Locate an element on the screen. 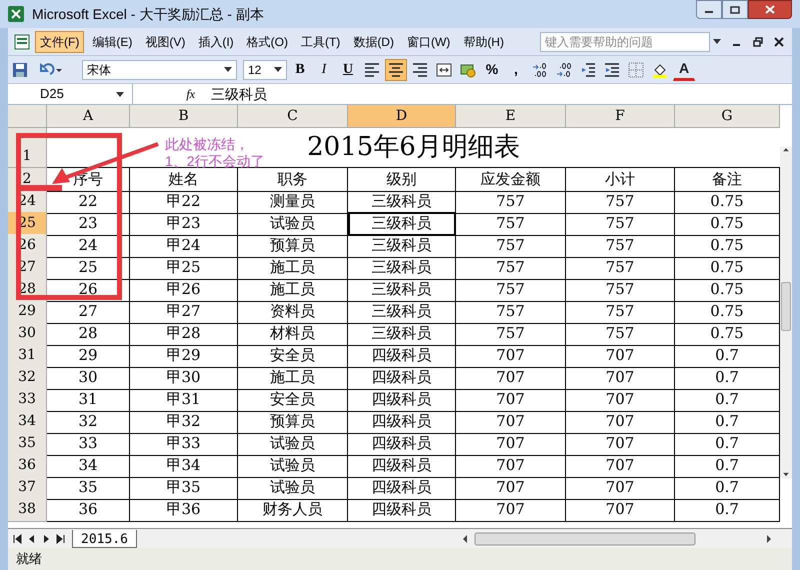  column-header: G is located at coordinates (727, 116).